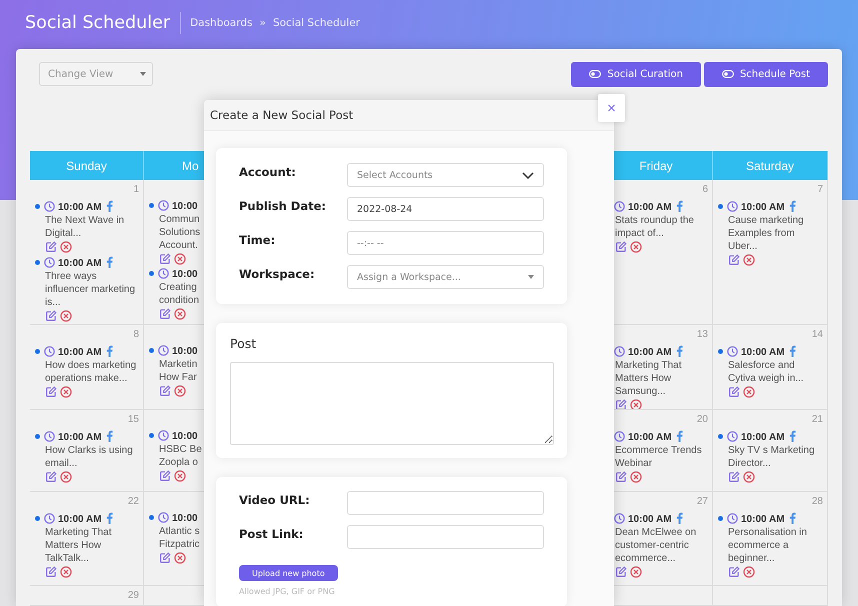  What do you see at coordinates (257, 240) in the screenshot?
I see `field-label: Time:` at bounding box center [257, 240].